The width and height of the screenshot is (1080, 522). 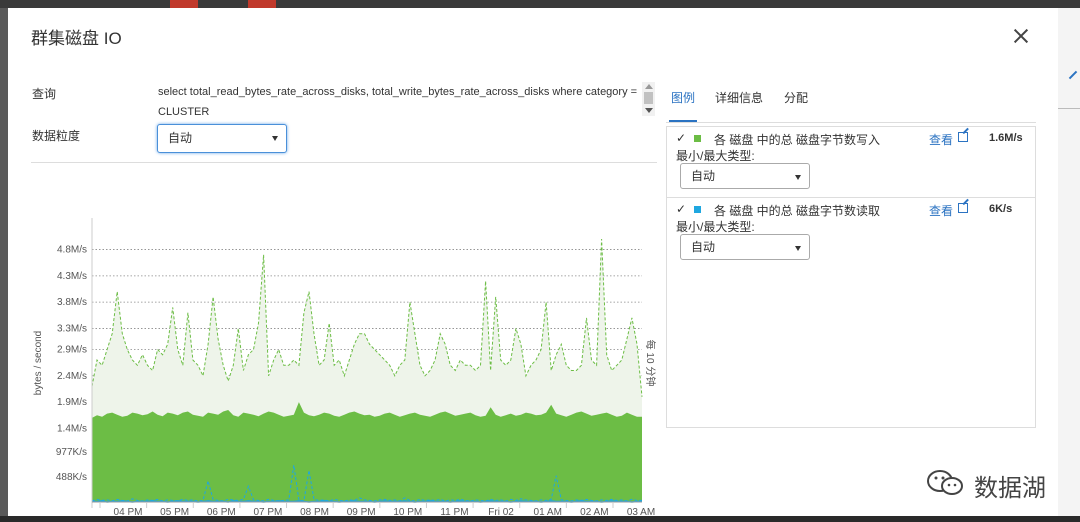 I want to click on x-tick-label: 08 PM, so click(x=314, y=511).